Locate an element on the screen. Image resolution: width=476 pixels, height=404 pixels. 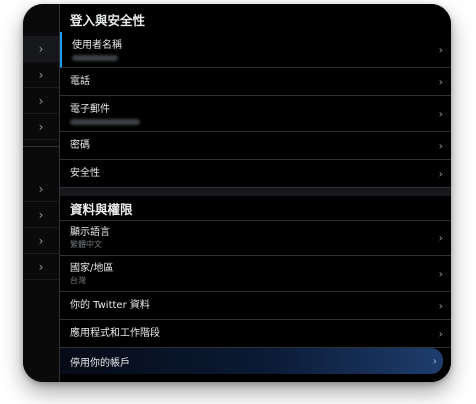
login-section-title: 登入與安全性 is located at coordinates (108, 20).